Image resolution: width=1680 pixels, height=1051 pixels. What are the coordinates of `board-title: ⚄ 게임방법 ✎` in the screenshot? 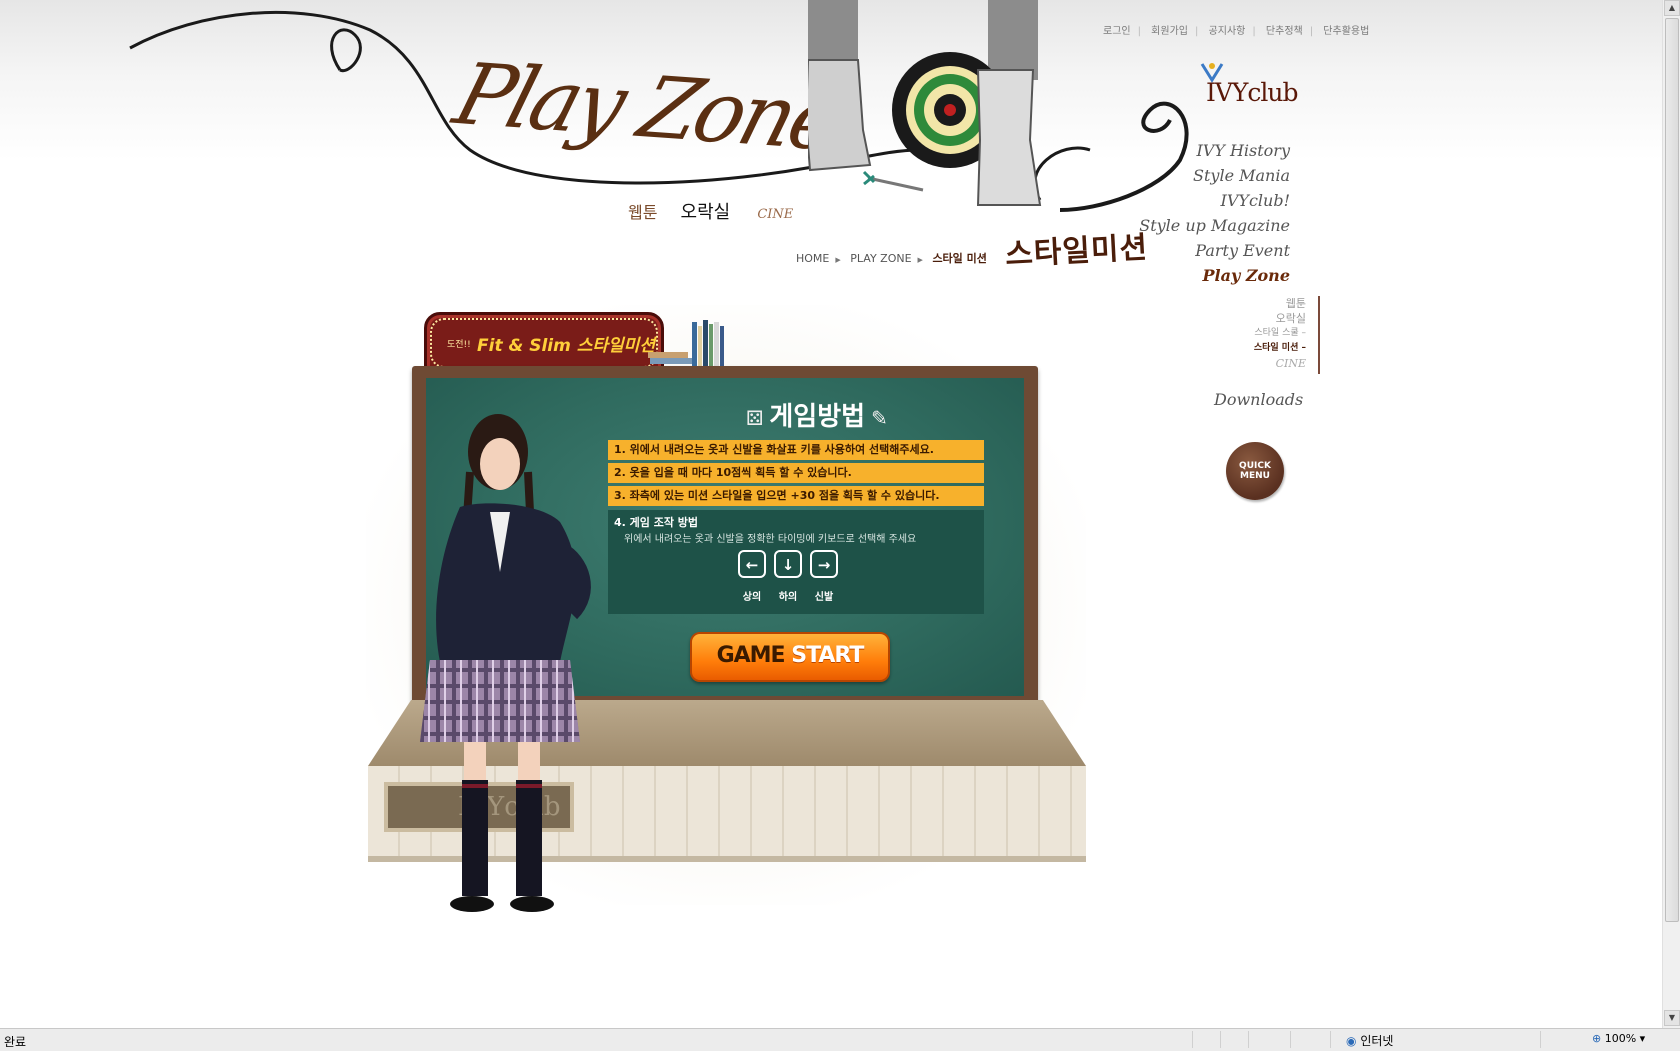 It's located at (817, 417).